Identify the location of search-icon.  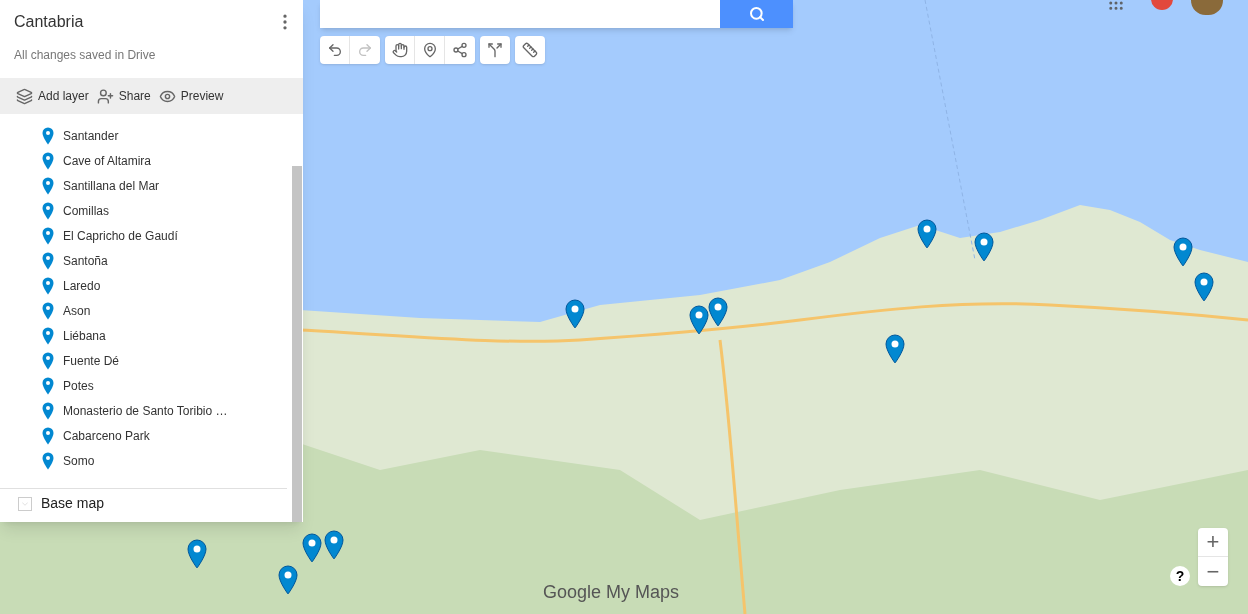
(756, 14).